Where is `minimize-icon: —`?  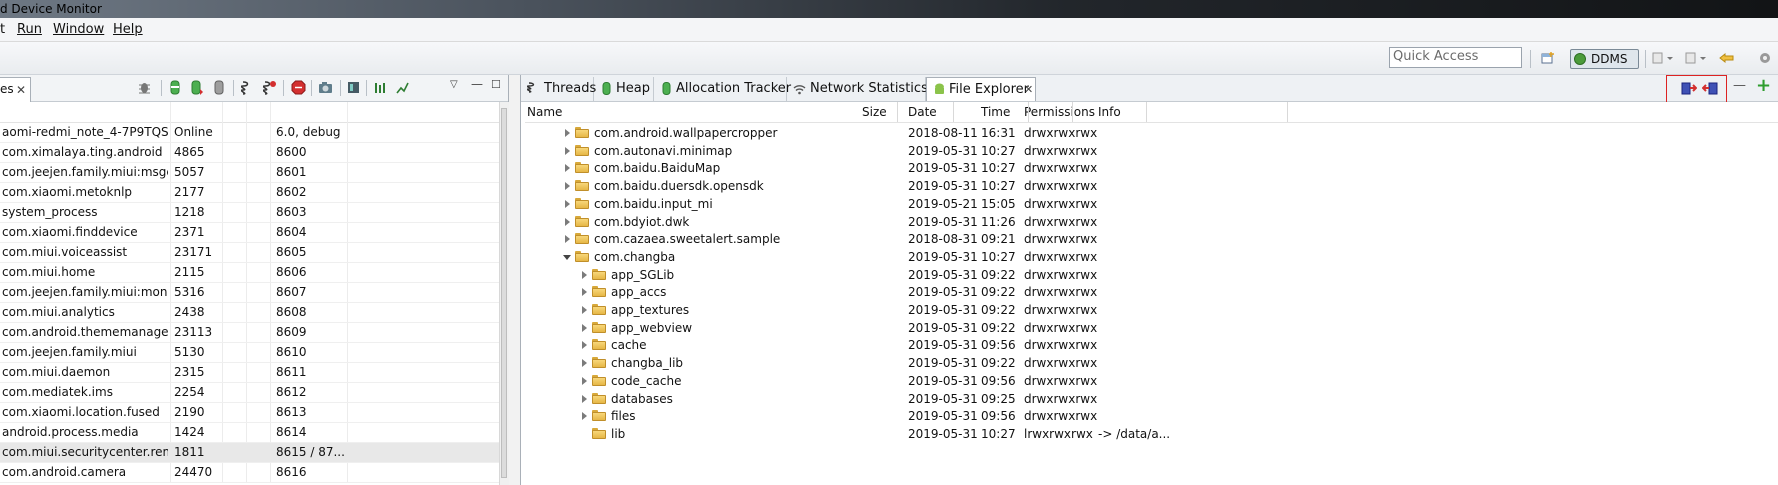
minimize-icon: — is located at coordinates (477, 84).